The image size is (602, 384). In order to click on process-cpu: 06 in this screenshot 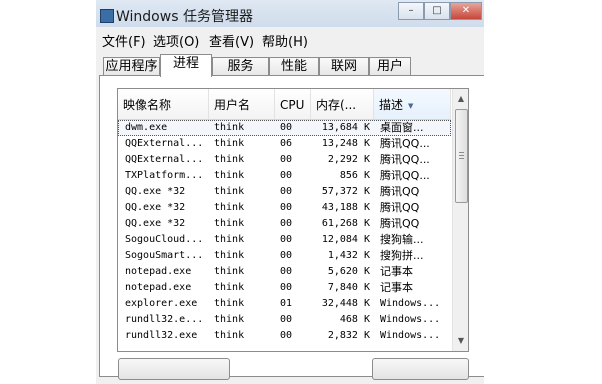, I will do `click(286, 143)`.